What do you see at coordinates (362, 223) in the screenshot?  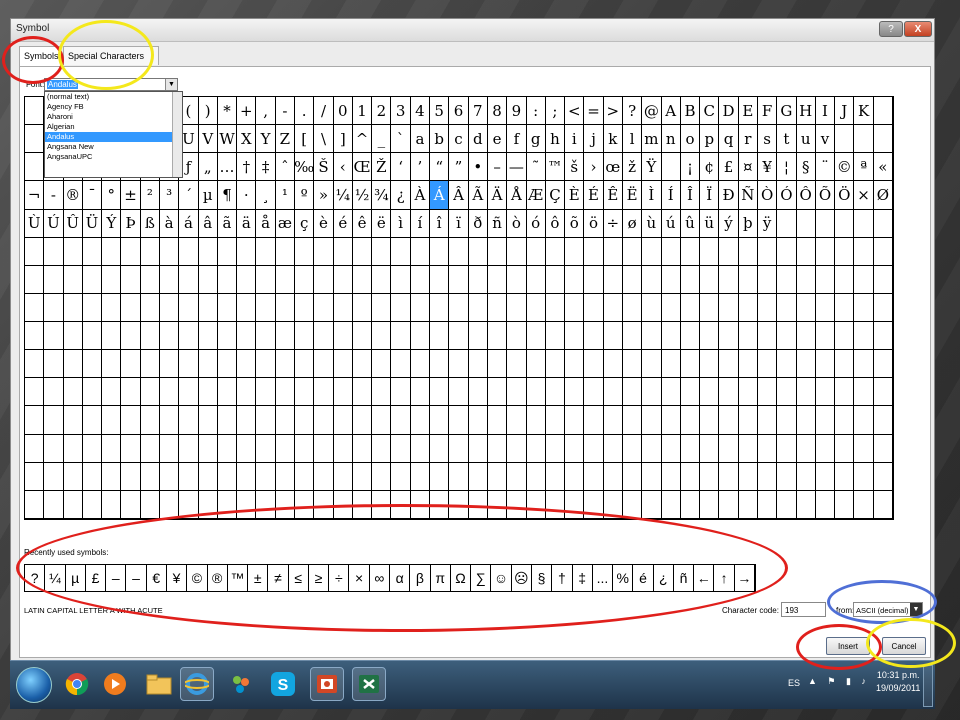 I see `symbol-cell: ê` at bounding box center [362, 223].